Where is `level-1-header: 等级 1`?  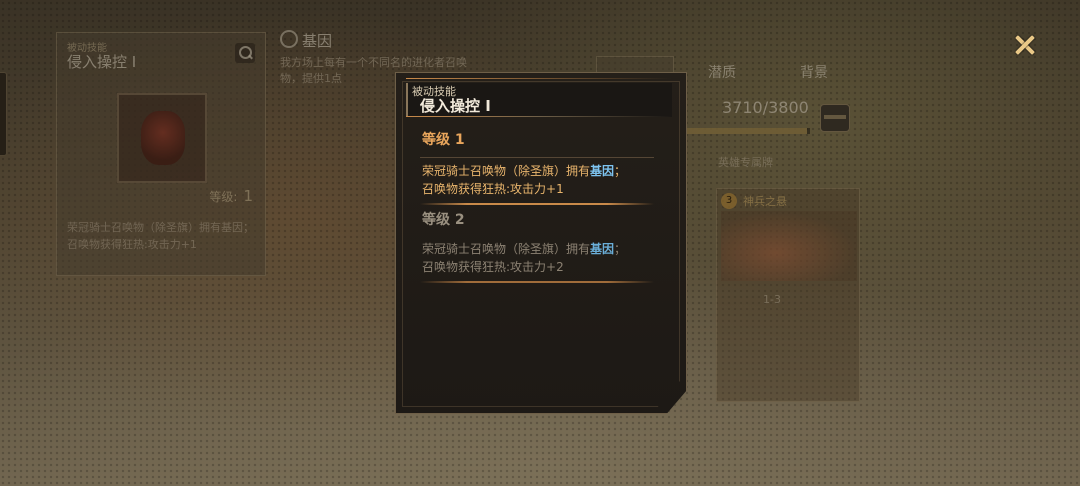 level-1-header: 等级 1 is located at coordinates (443, 140).